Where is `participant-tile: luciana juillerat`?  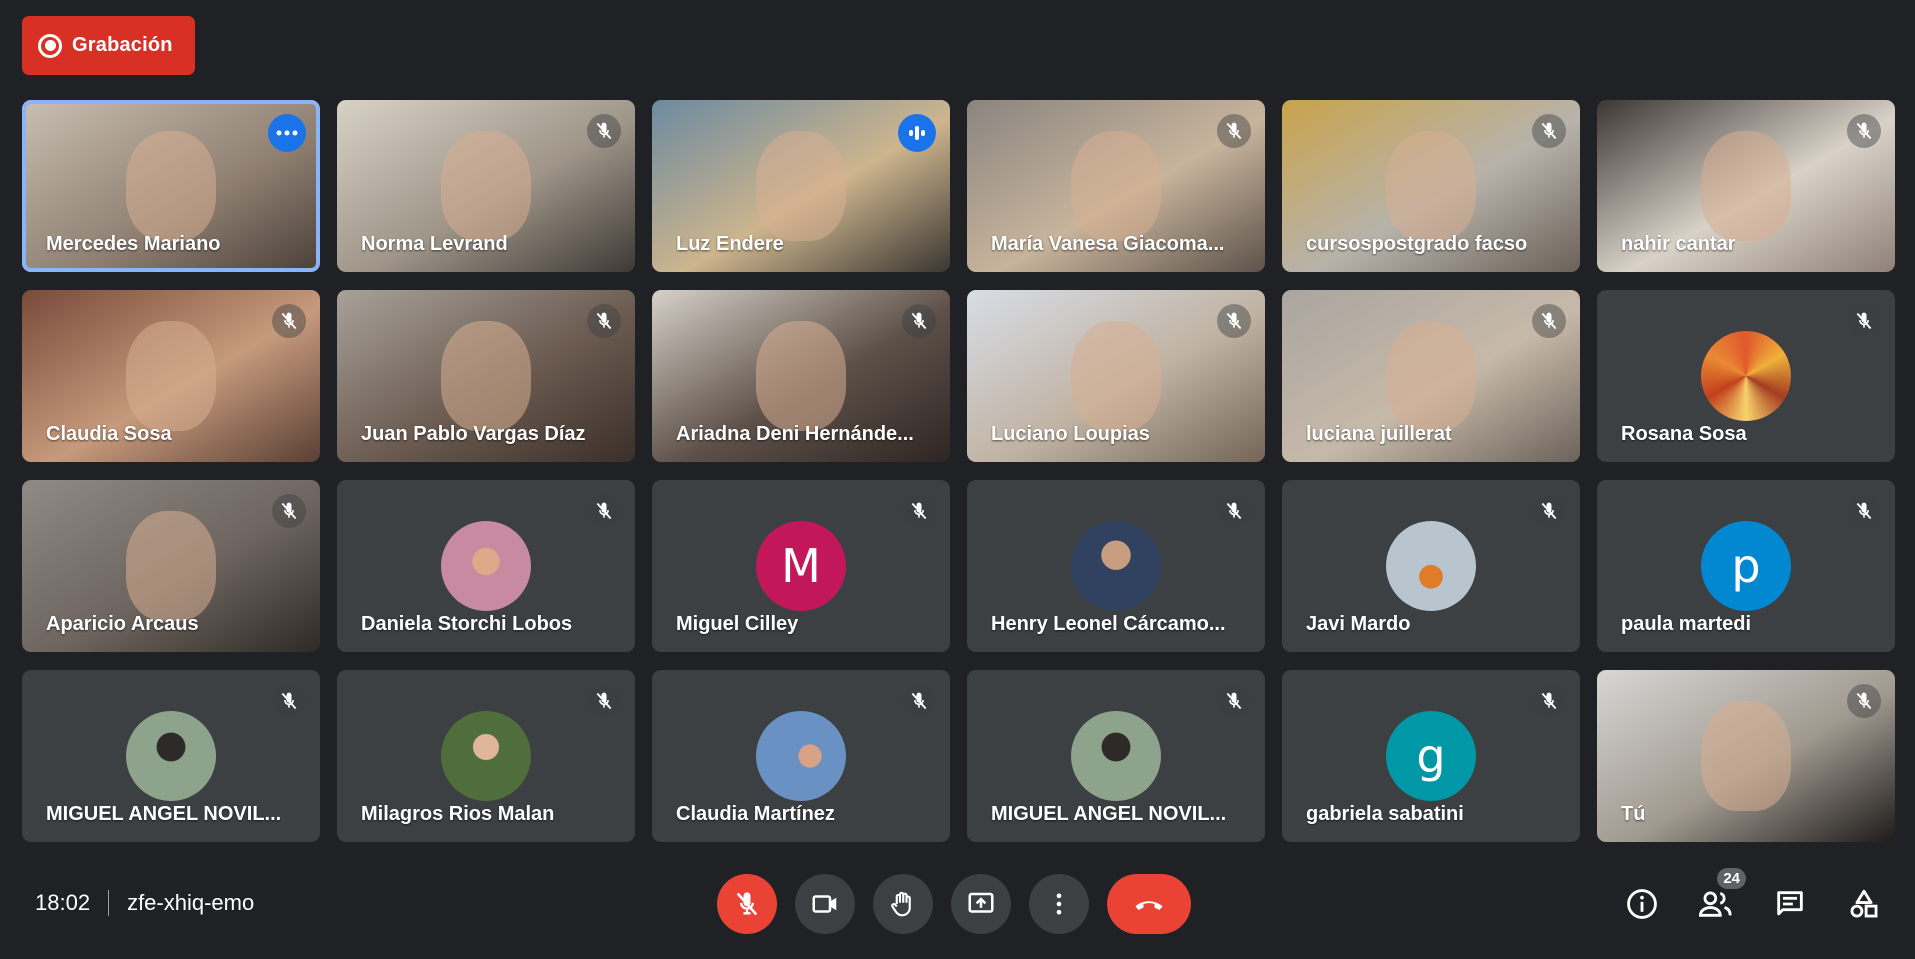
participant-tile: luciana juillerat is located at coordinates (1431, 376).